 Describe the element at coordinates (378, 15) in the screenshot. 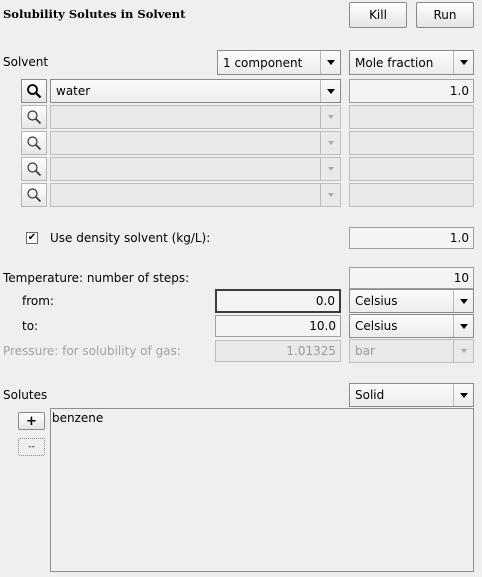

I see `kill-button: Kill` at that location.